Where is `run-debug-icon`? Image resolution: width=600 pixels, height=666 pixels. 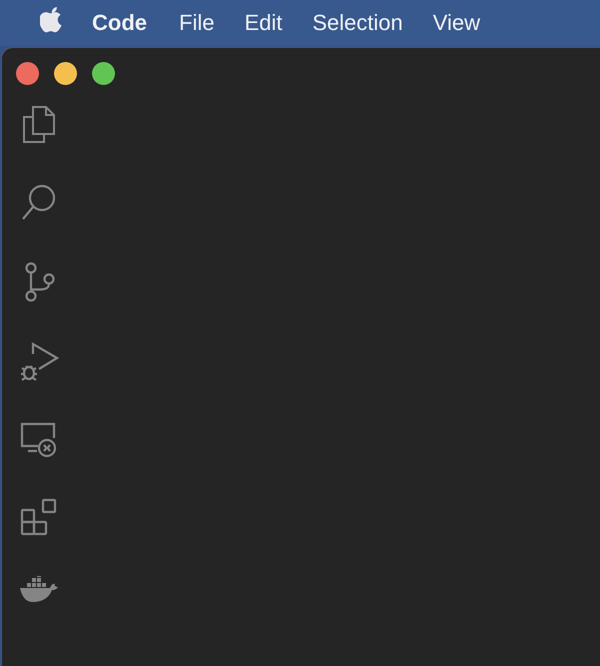 run-debug-icon is located at coordinates (39, 362).